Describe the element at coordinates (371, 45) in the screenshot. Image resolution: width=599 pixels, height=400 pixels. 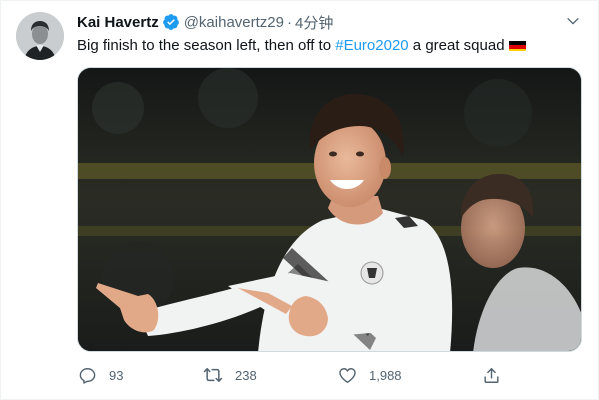
I see `hashtag-link: #Euro2020` at that location.